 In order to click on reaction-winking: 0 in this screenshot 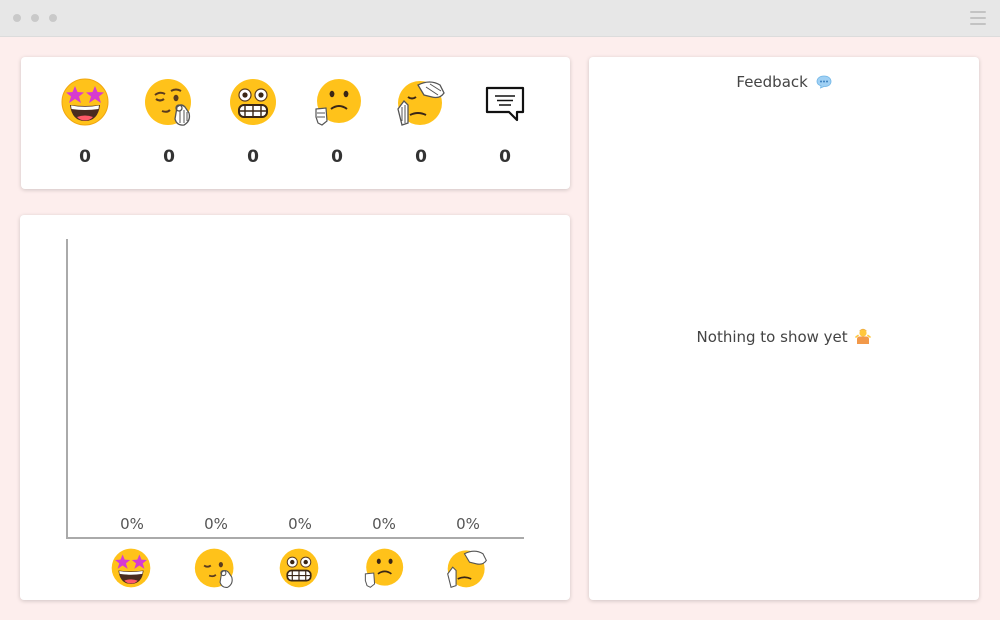, I will do `click(169, 123)`.